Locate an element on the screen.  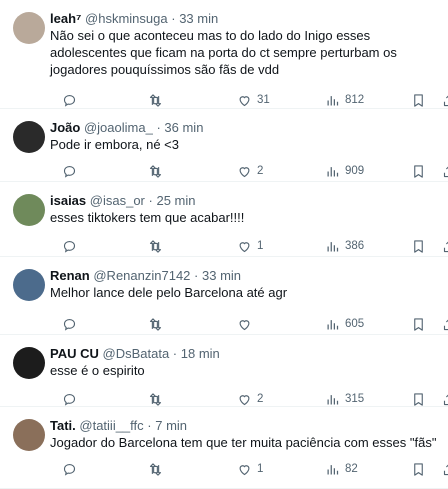
views-button: 605 is located at coordinates (344, 324).